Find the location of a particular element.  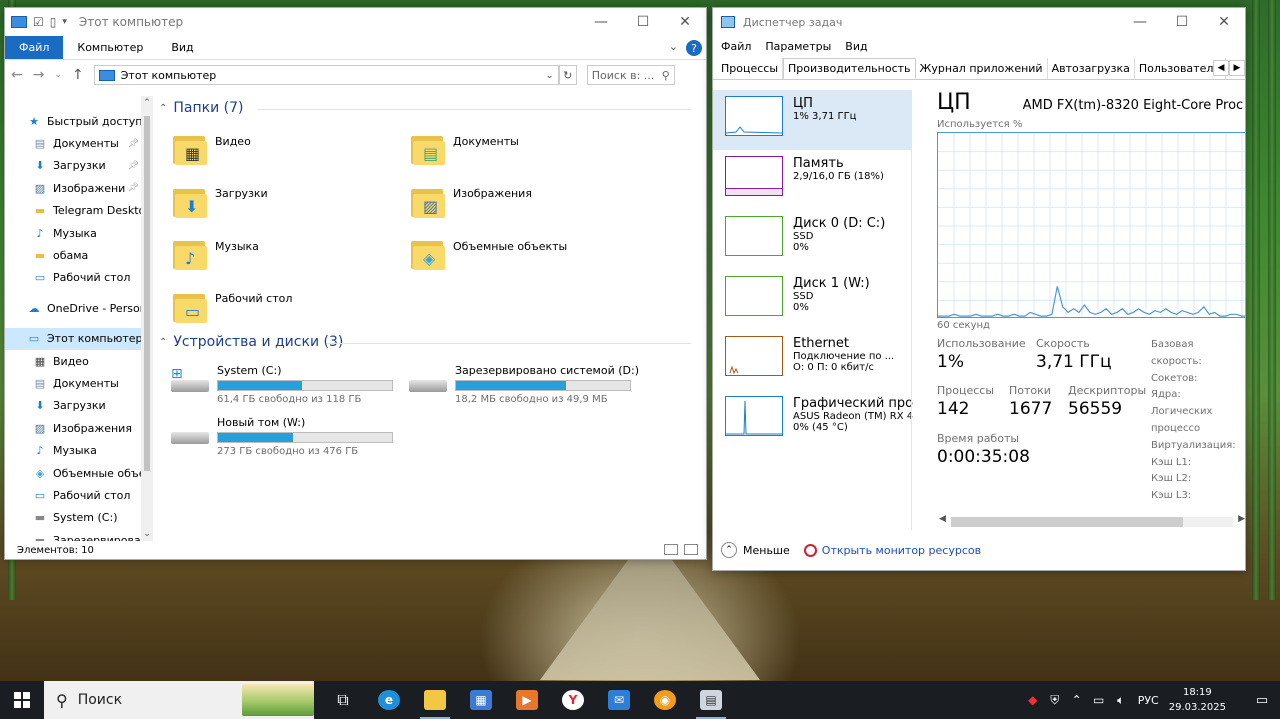

drive-item: ⊞ System (C:) 61,4 ГБ свободно из 118 ГБ is located at coordinates (281, 384).